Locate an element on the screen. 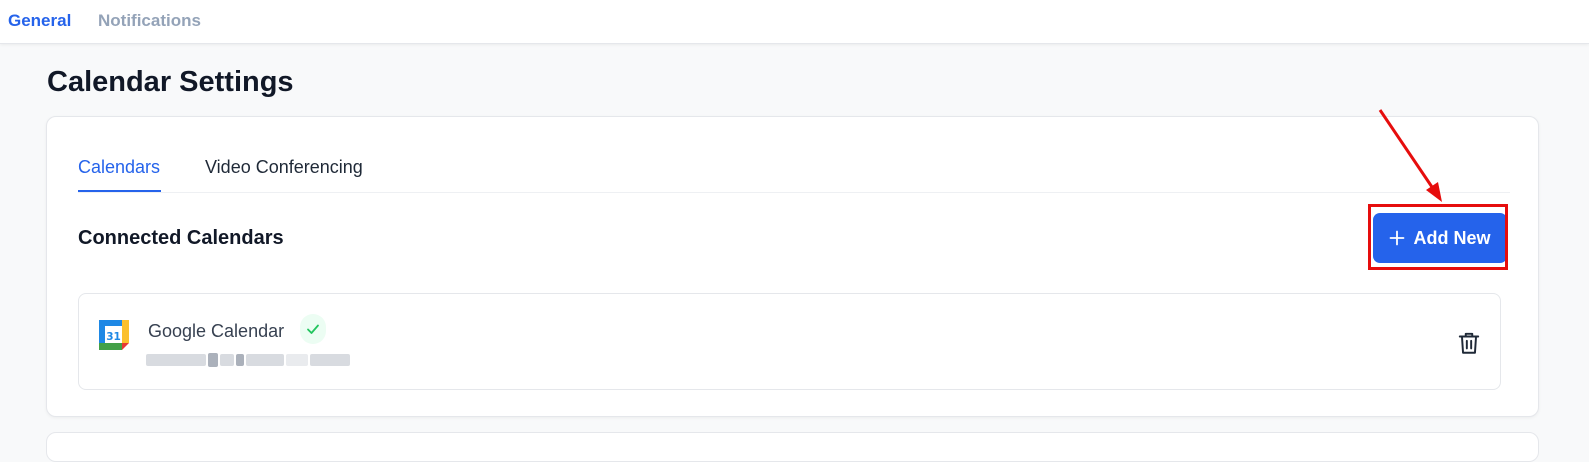 The image size is (1589, 462). calendar-email-redacted is located at coordinates (252, 360).